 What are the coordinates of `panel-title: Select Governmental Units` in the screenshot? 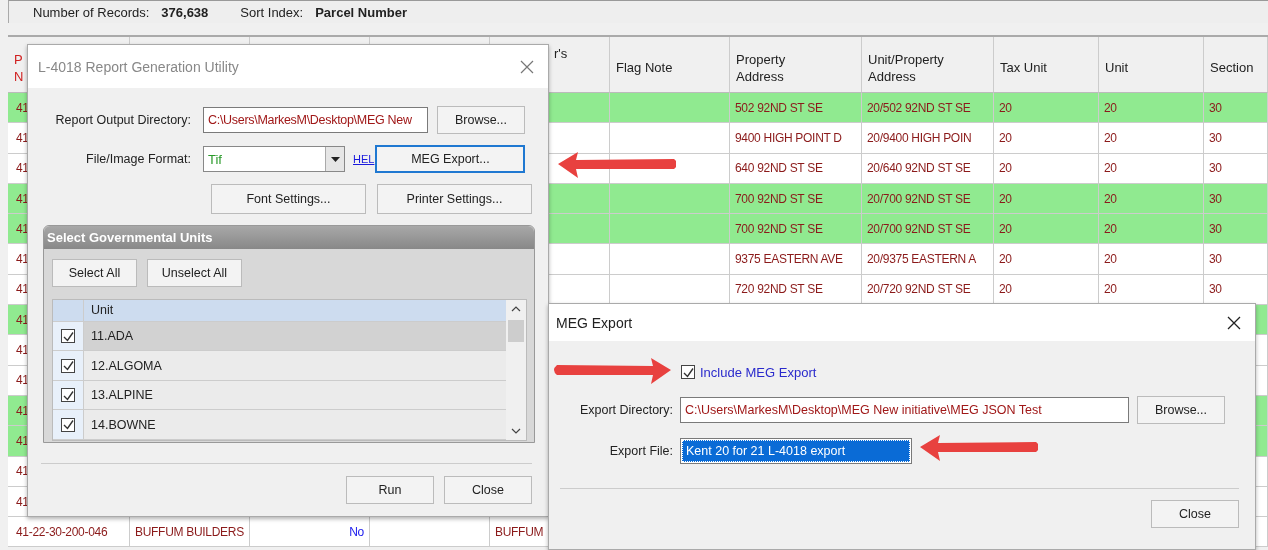 It's located at (289, 237).